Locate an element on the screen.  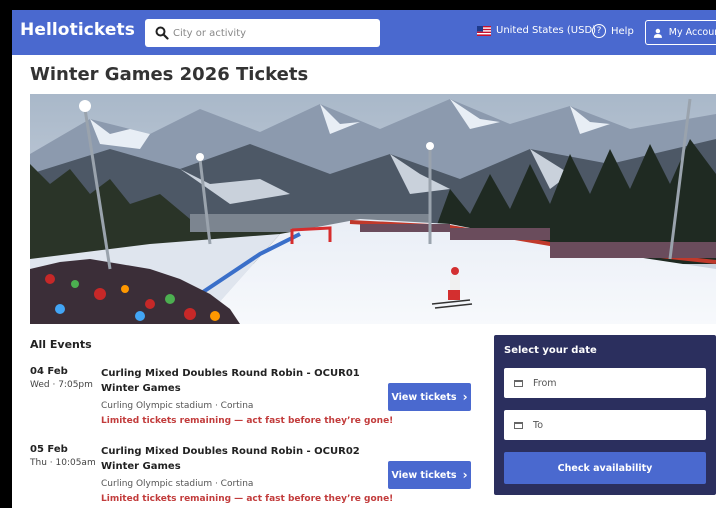
check-availability-label: Check availability is located at coordinates (605, 468).